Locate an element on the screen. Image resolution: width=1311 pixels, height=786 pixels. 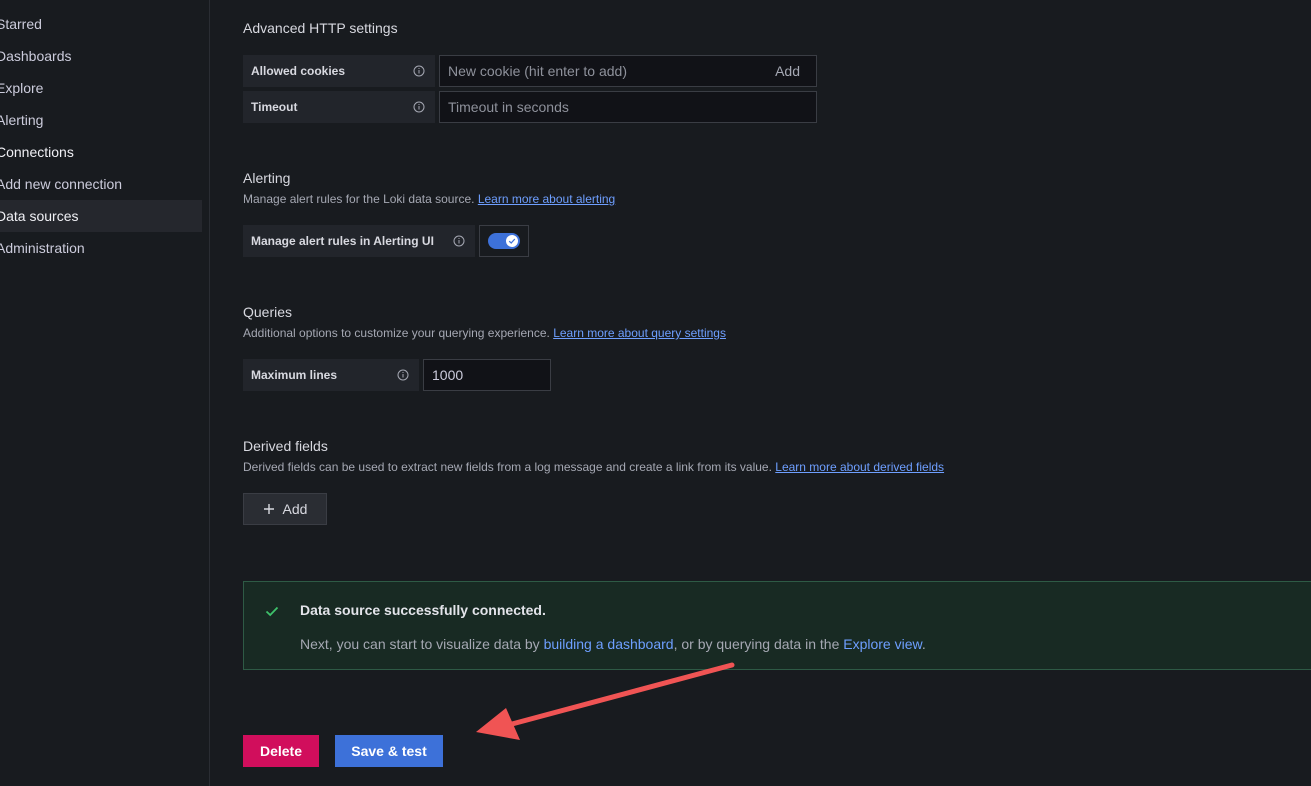
alerting-learn-more-link: Learn more about alerting is located at coordinates (546, 199).